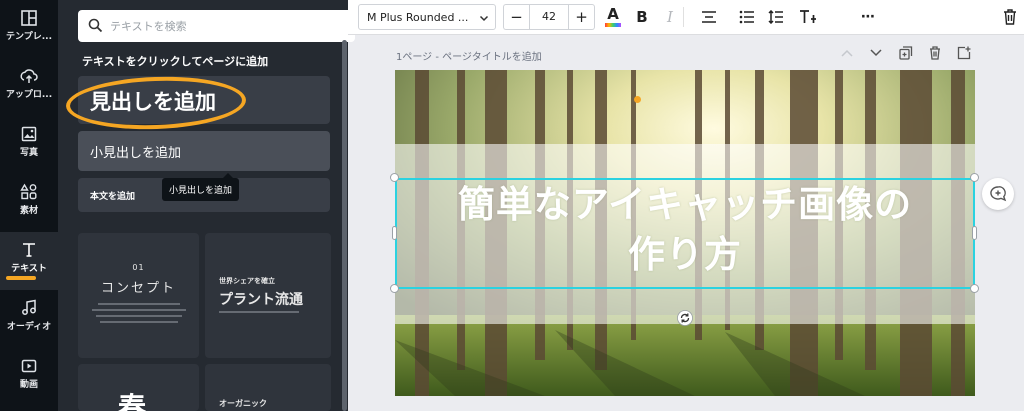  I want to click on add-subheading-button: 小見出しを追加, so click(204, 151).